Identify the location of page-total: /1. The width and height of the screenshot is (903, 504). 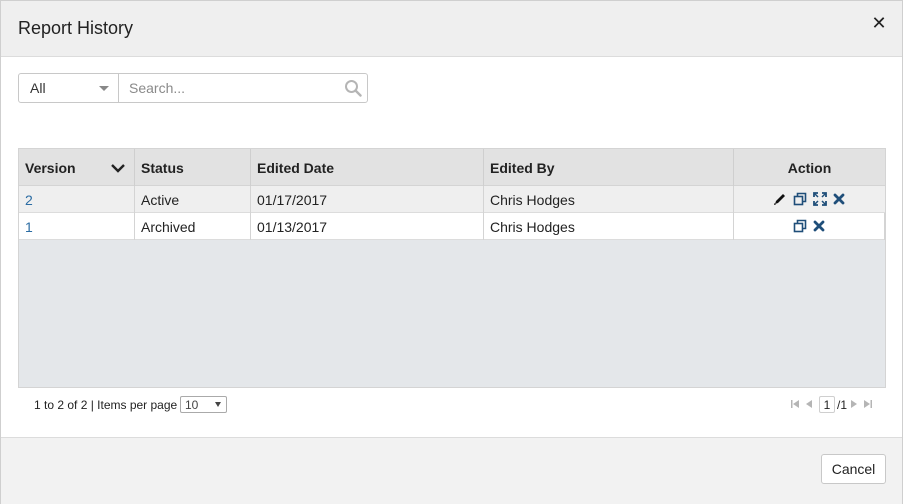
(842, 405).